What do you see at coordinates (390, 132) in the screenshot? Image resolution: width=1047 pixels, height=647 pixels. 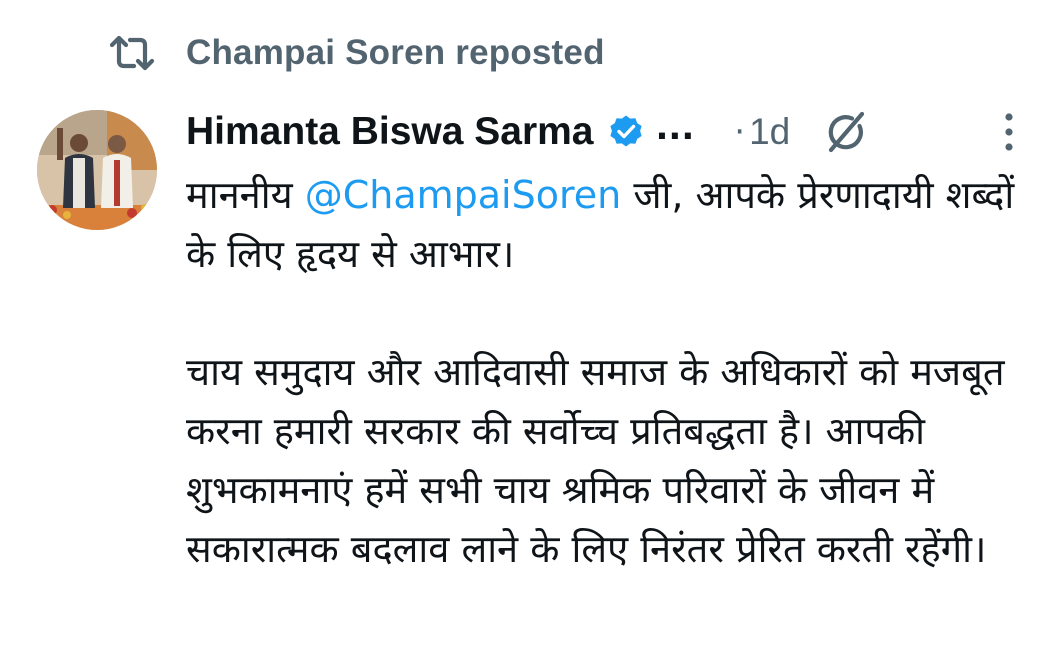 I see `author-name: Himanta Biswa Sarma` at bounding box center [390, 132].